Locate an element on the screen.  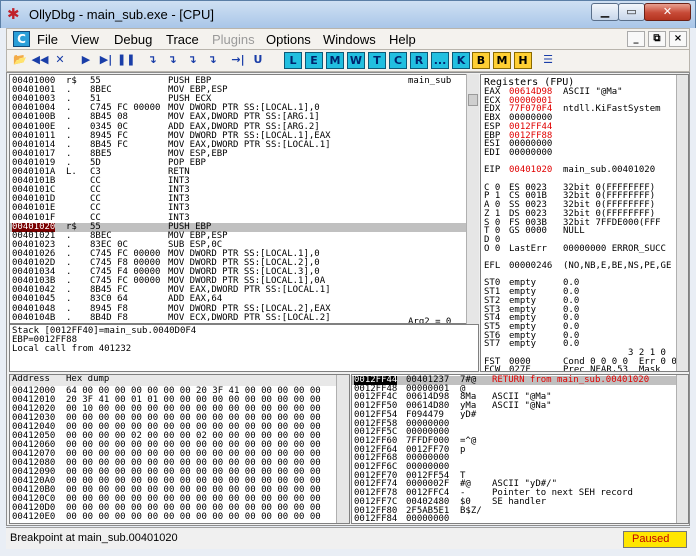
toolbar-r-button: R is located at coordinates (419, 60).